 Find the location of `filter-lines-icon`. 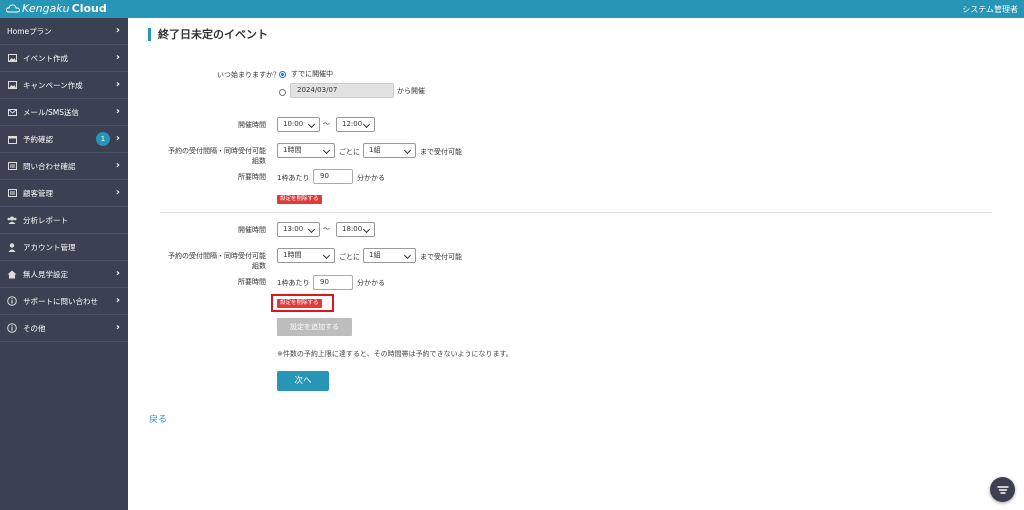

filter-lines-icon is located at coordinates (1002, 489).